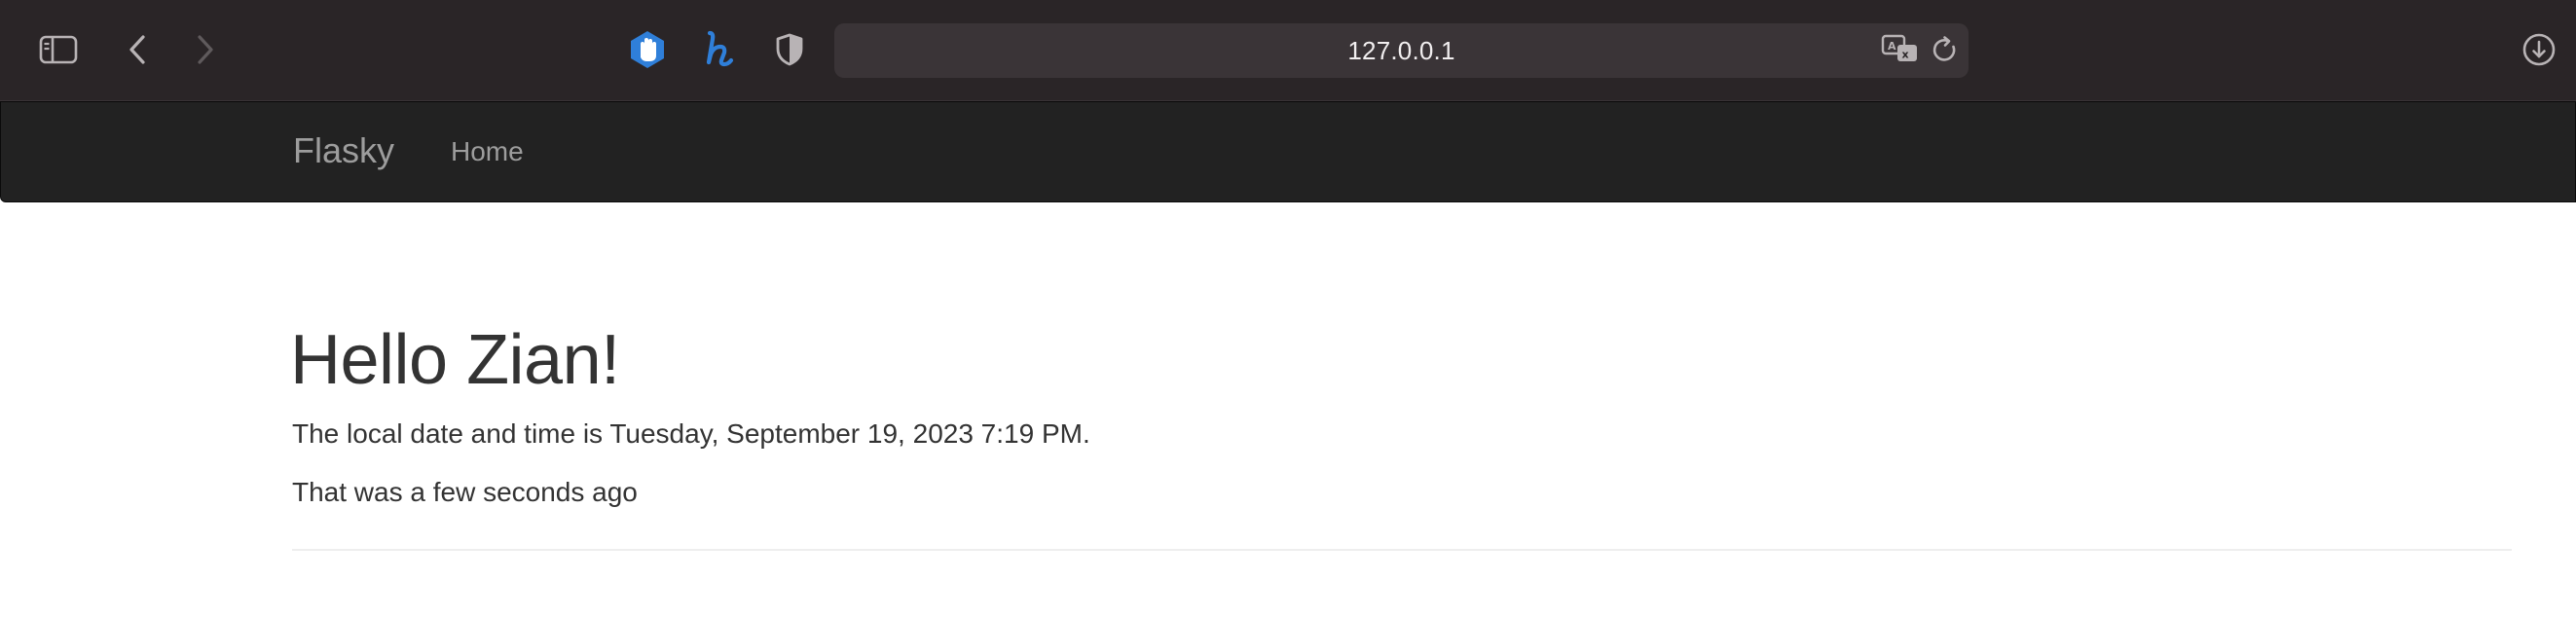 Image resolution: width=2576 pixels, height=617 pixels. I want to click on ublock-hand-icon, so click(647, 49).